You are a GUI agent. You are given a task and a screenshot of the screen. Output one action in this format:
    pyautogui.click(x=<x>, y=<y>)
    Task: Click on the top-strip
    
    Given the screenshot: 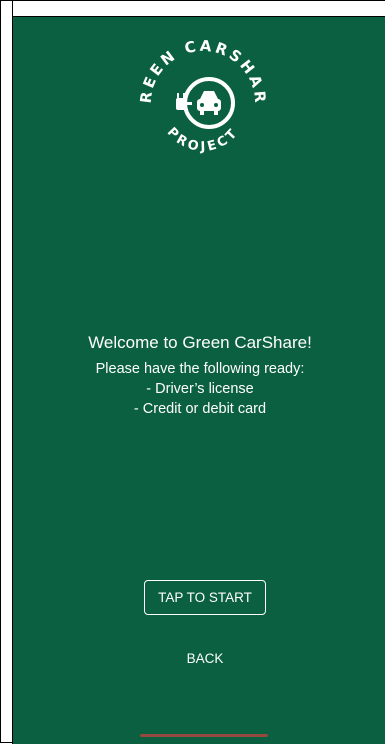 What is the action you would take?
    pyautogui.click(x=198, y=9)
    